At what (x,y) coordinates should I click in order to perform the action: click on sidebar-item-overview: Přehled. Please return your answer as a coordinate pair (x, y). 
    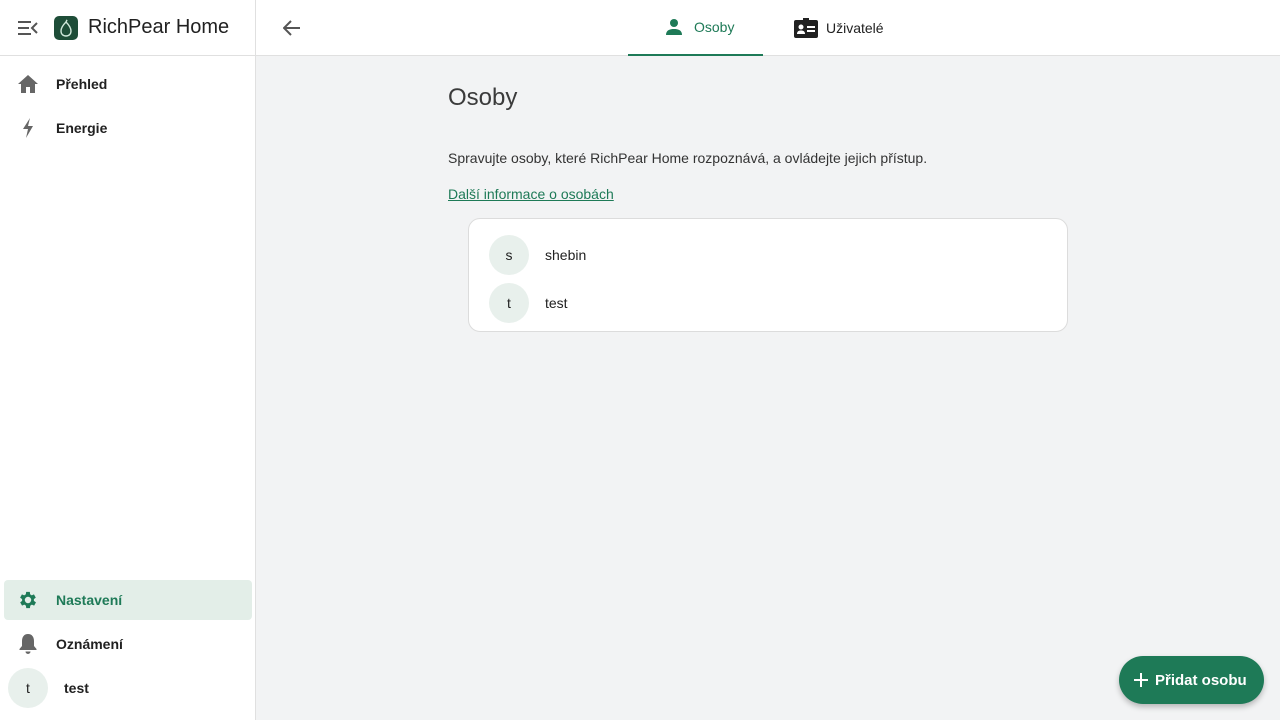
    Looking at the image, I should click on (128, 84).